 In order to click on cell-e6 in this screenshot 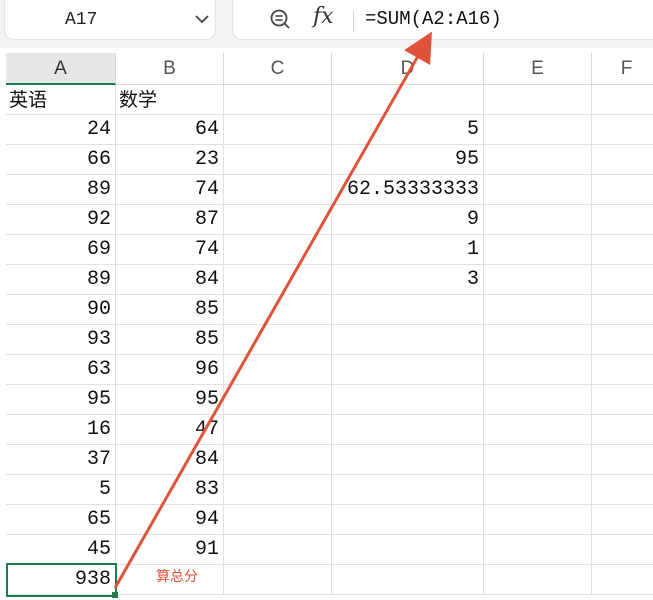, I will do `click(538, 250)`.